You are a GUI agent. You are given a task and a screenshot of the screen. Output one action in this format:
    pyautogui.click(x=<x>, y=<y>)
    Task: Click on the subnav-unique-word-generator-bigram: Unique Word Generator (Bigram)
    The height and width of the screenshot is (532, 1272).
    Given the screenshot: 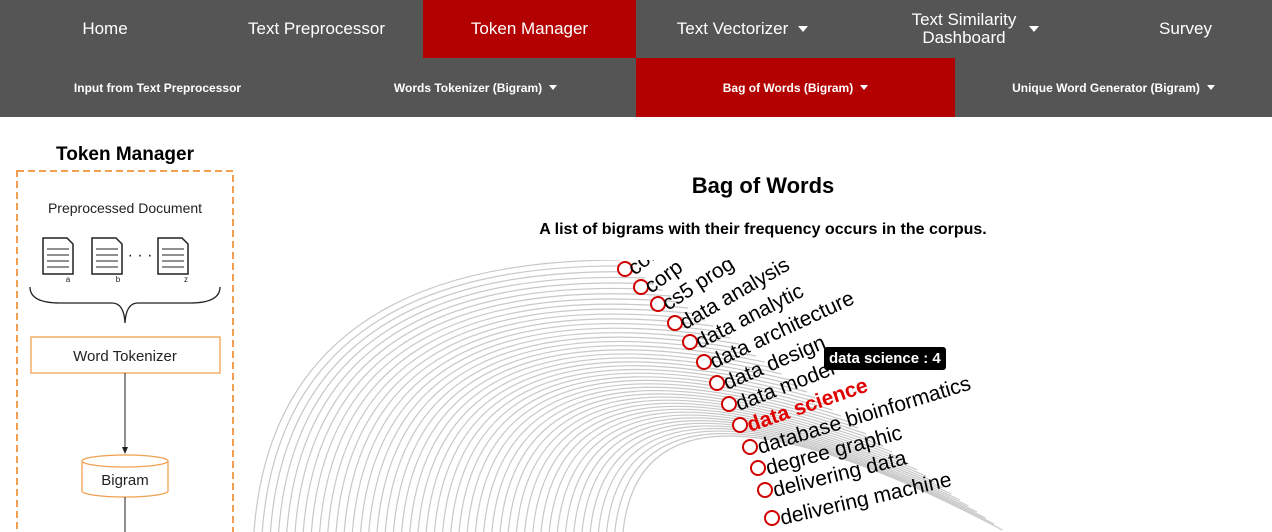 What is the action you would take?
    pyautogui.click(x=1113, y=87)
    